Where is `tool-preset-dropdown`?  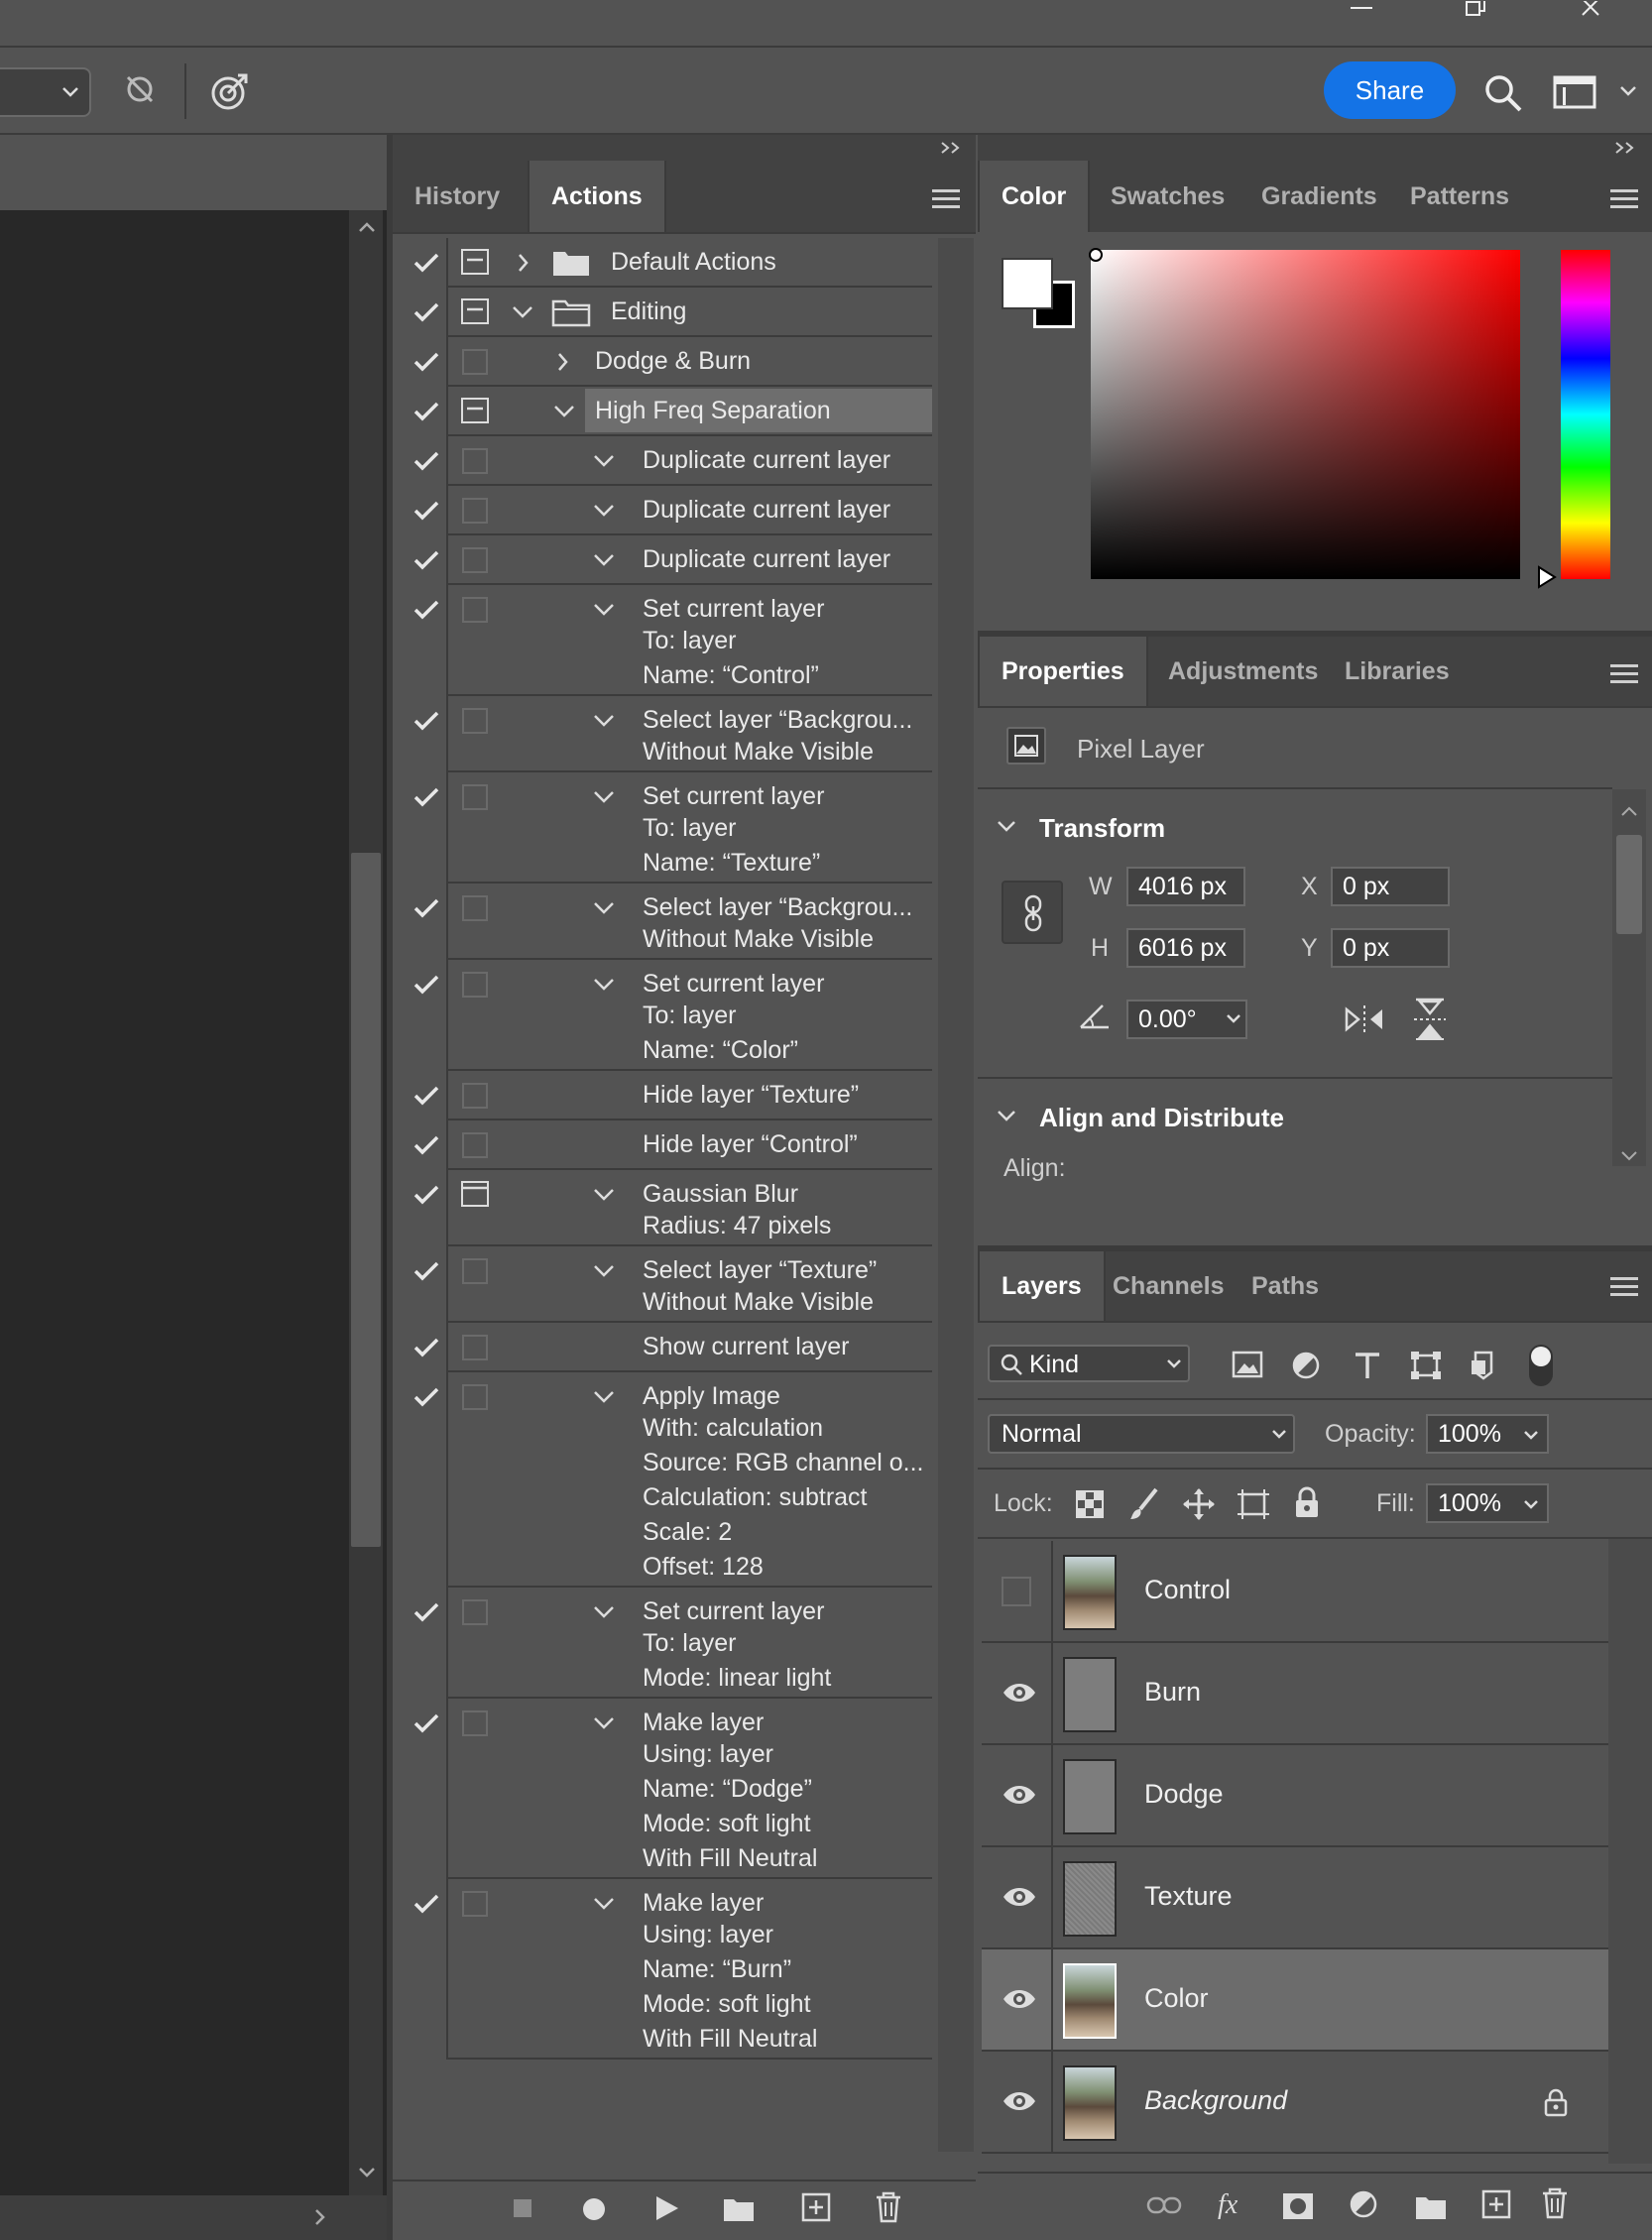 tool-preset-dropdown is located at coordinates (45, 92).